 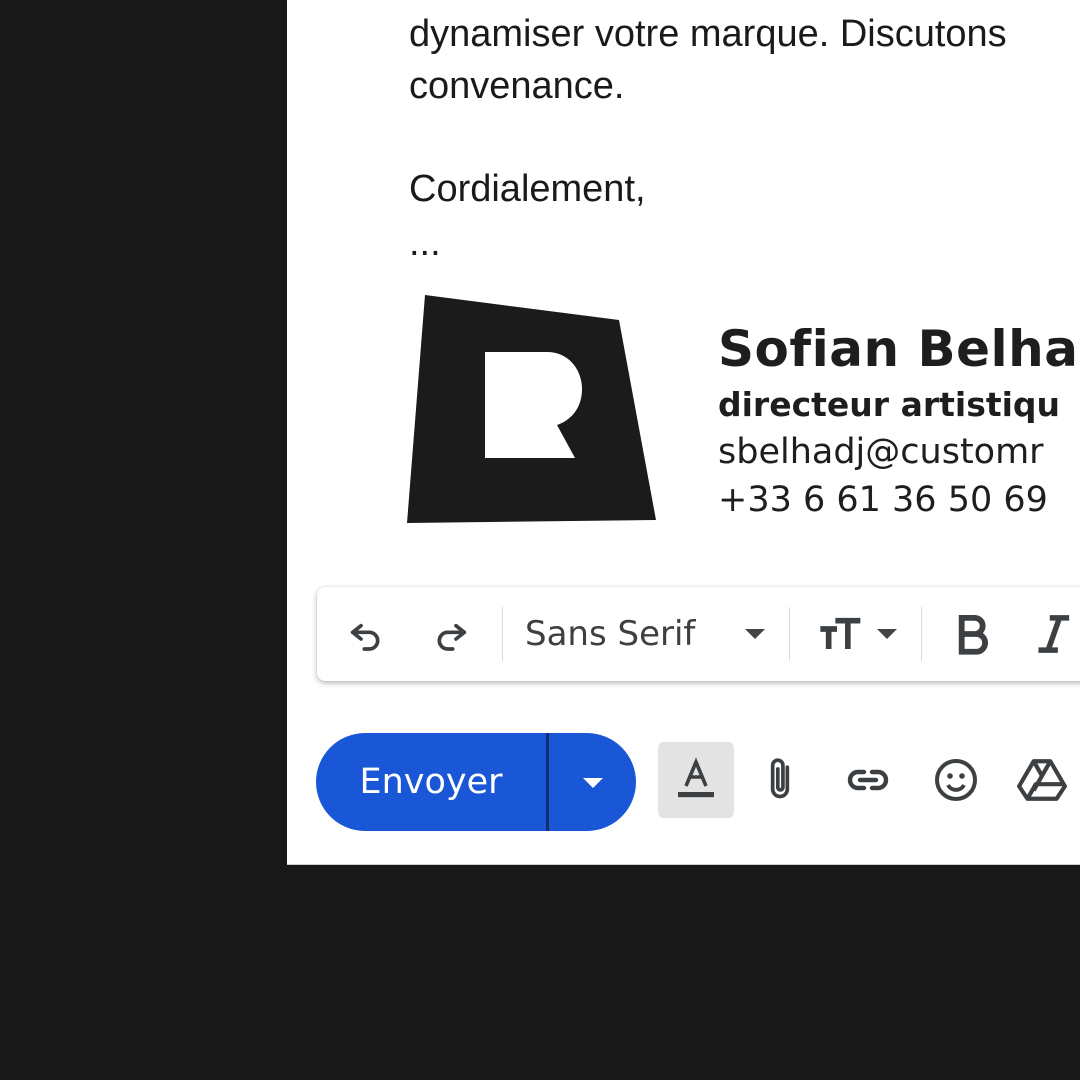 What do you see at coordinates (973, 634) in the screenshot?
I see `bold-icon` at bounding box center [973, 634].